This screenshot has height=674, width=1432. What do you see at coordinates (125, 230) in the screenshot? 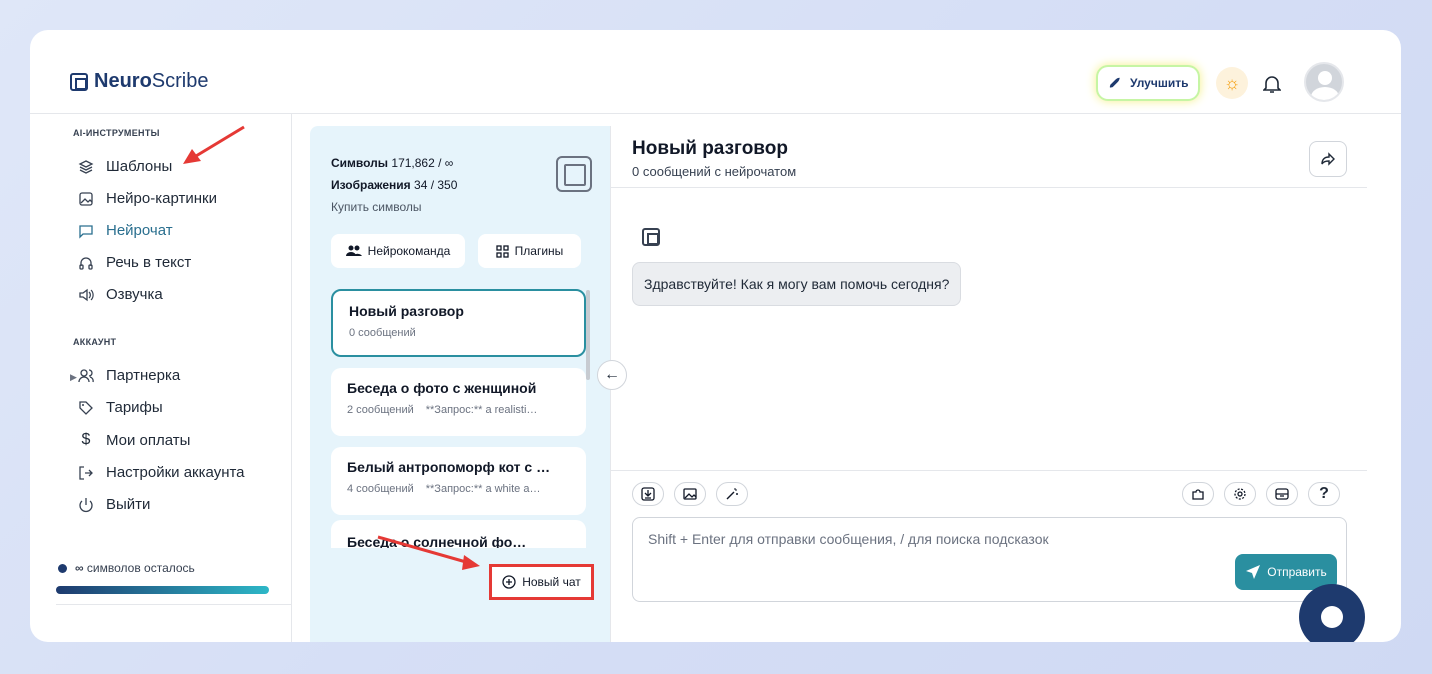
I see `sidebar-item-neurochat: Нейрочат` at bounding box center [125, 230].